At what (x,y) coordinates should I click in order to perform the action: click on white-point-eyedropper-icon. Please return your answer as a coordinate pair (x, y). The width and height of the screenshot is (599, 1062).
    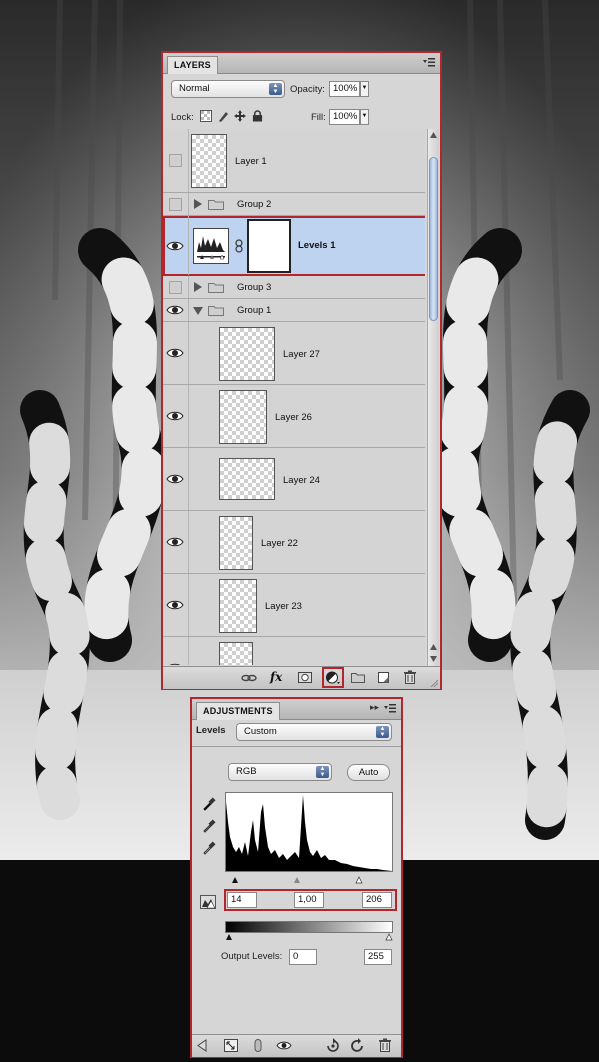
    Looking at the image, I should click on (209, 848).